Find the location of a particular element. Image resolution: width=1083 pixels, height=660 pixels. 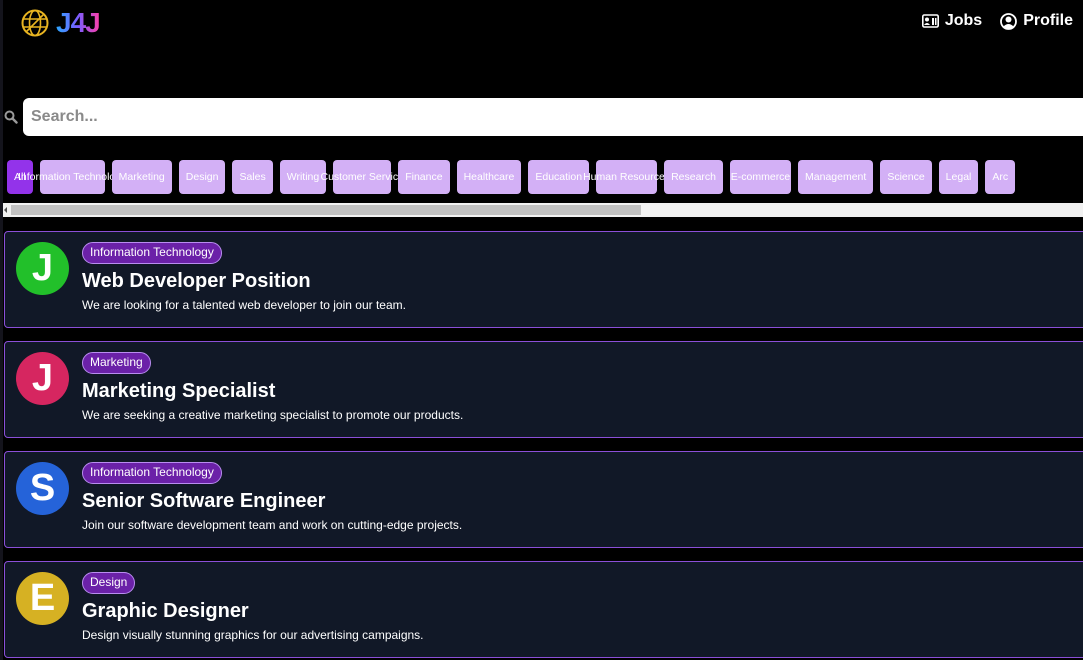

scrollbar-thumb is located at coordinates (326, 210).